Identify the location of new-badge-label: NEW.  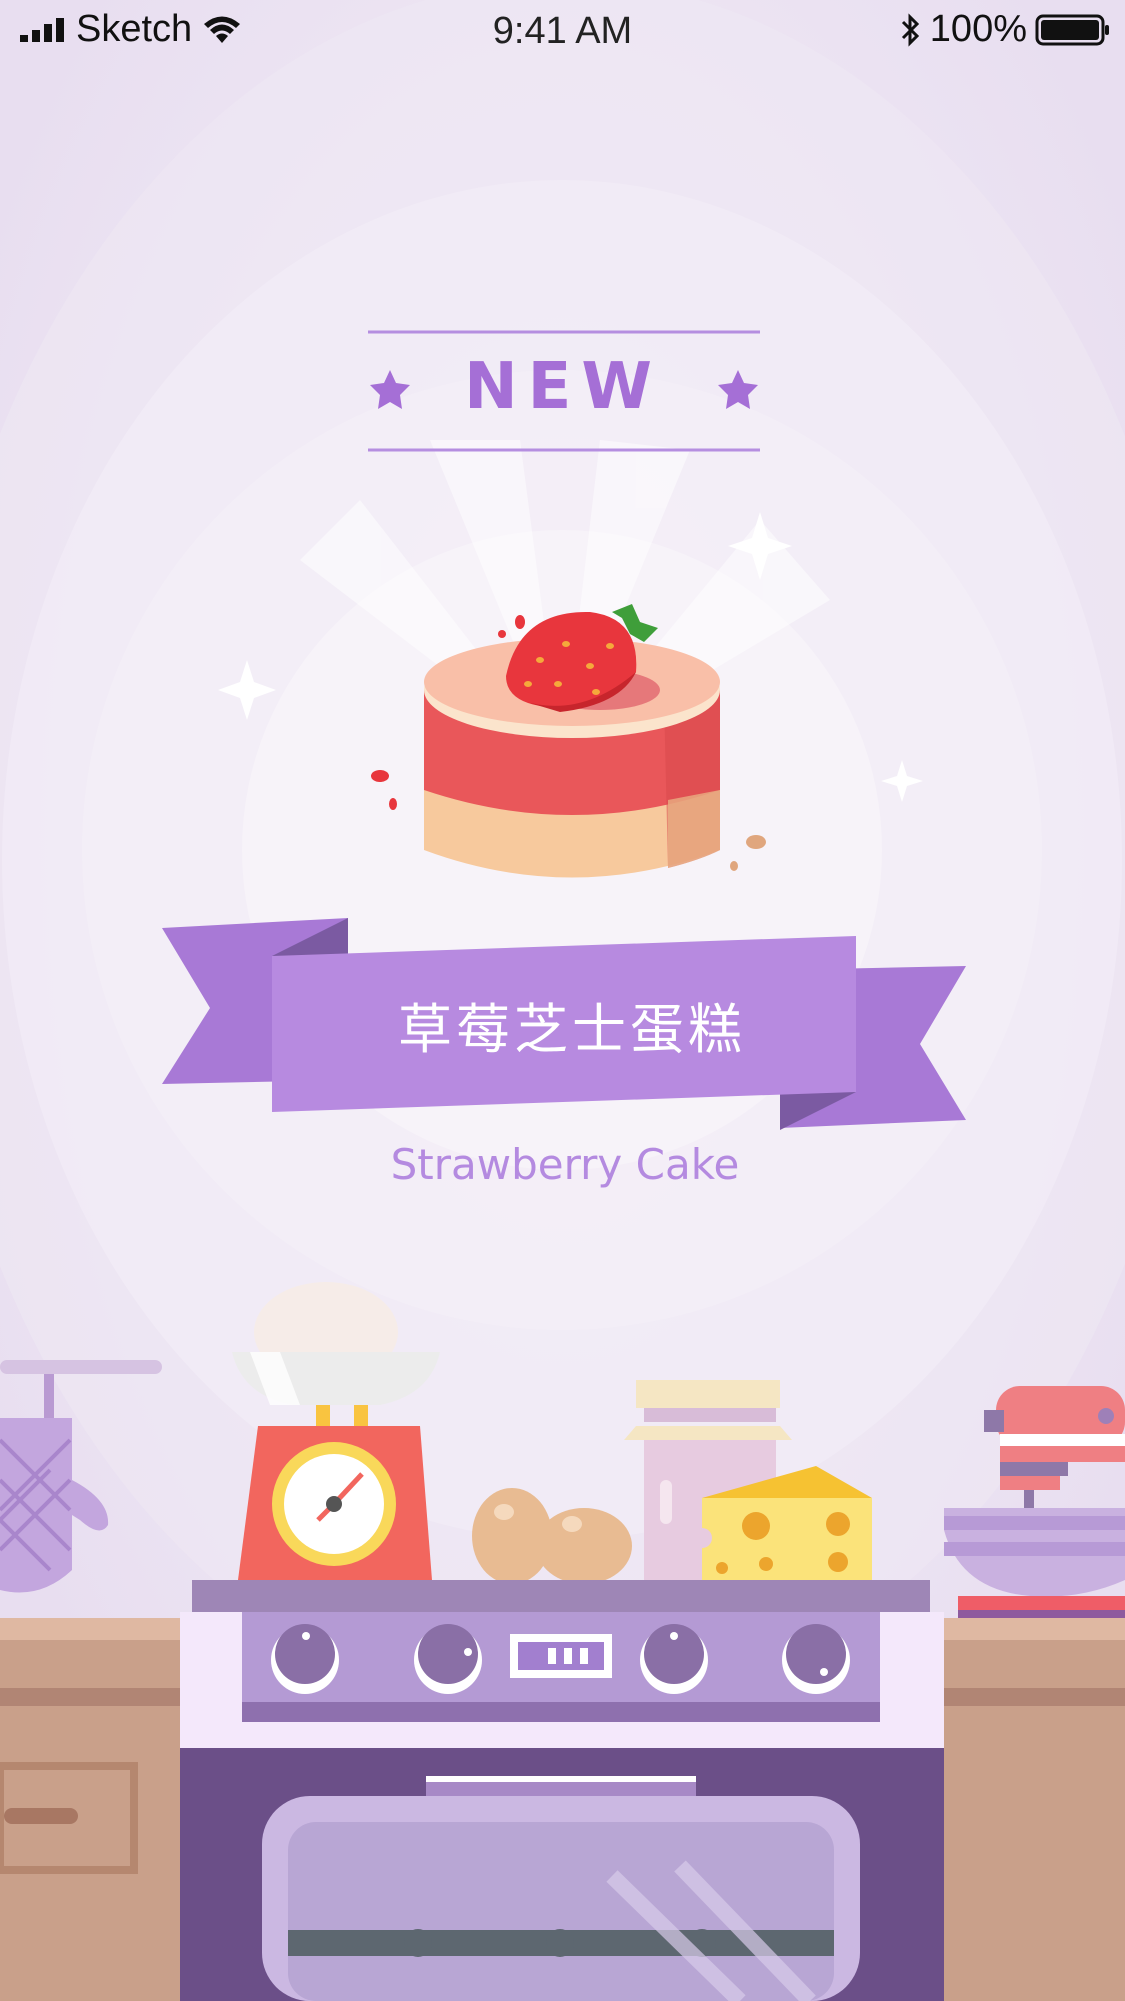
(563, 387).